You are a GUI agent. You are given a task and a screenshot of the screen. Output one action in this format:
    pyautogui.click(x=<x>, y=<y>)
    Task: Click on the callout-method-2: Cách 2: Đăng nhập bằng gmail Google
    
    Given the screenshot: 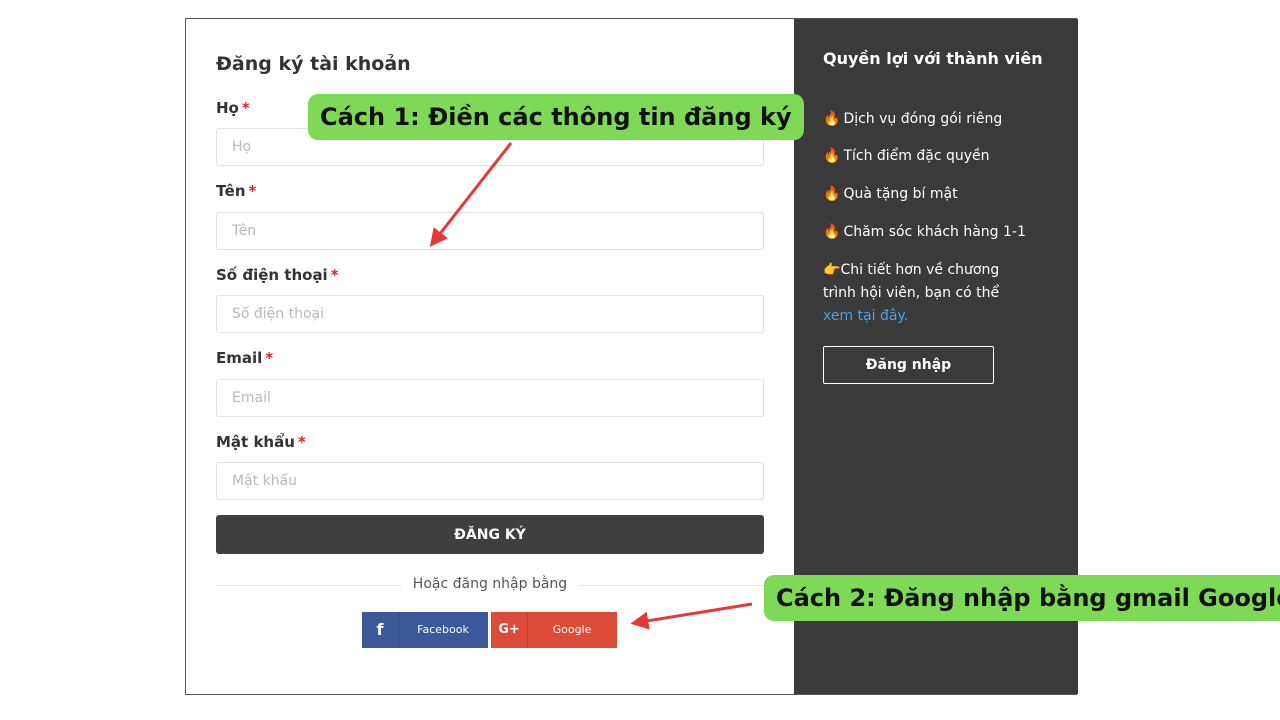 What is the action you would take?
    pyautogui.click(x=1022, y=598)
    